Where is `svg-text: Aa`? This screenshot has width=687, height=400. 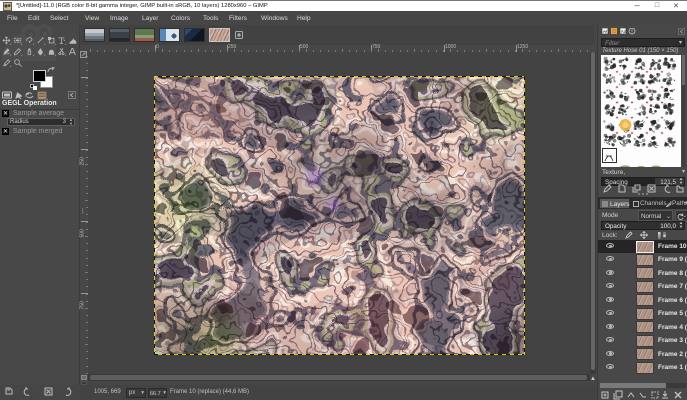 svg-text: Aa is located at coordinates (624, 31).